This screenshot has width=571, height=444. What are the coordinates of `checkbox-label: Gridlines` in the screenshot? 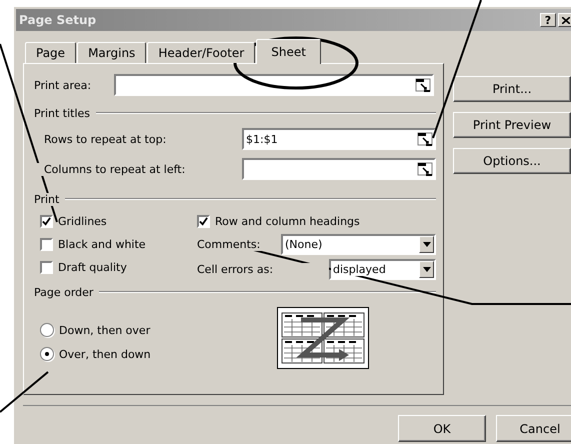 It's located at (82, 221).